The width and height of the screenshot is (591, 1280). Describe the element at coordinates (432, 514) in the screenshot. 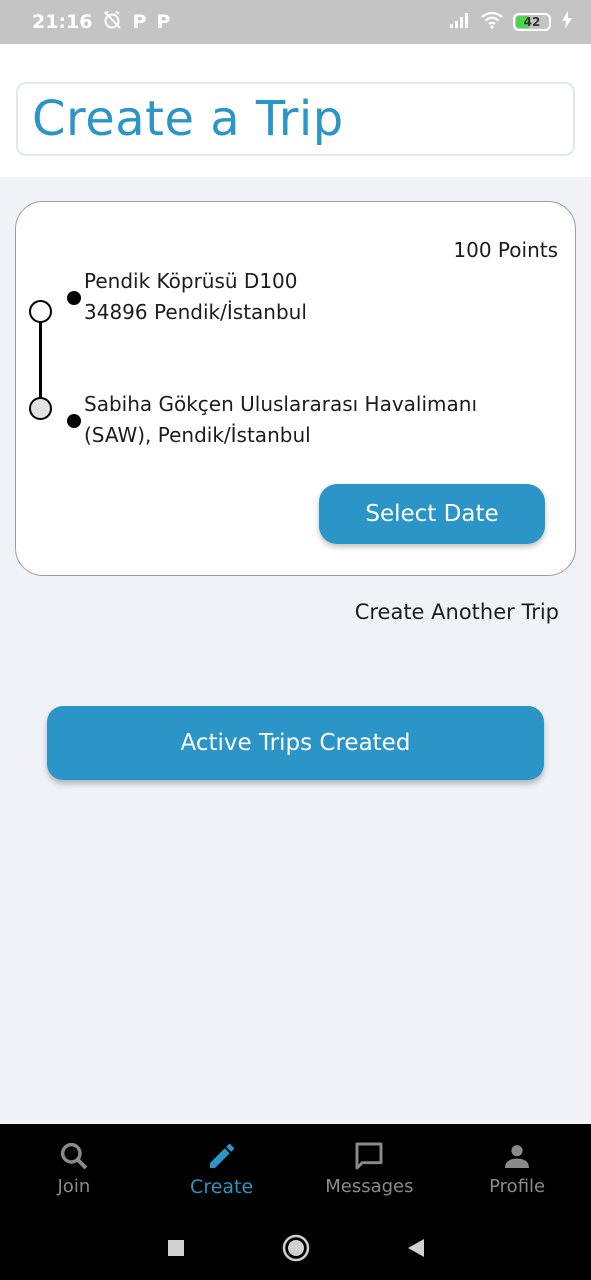

I see `select-date-button: Select Date` at that location.